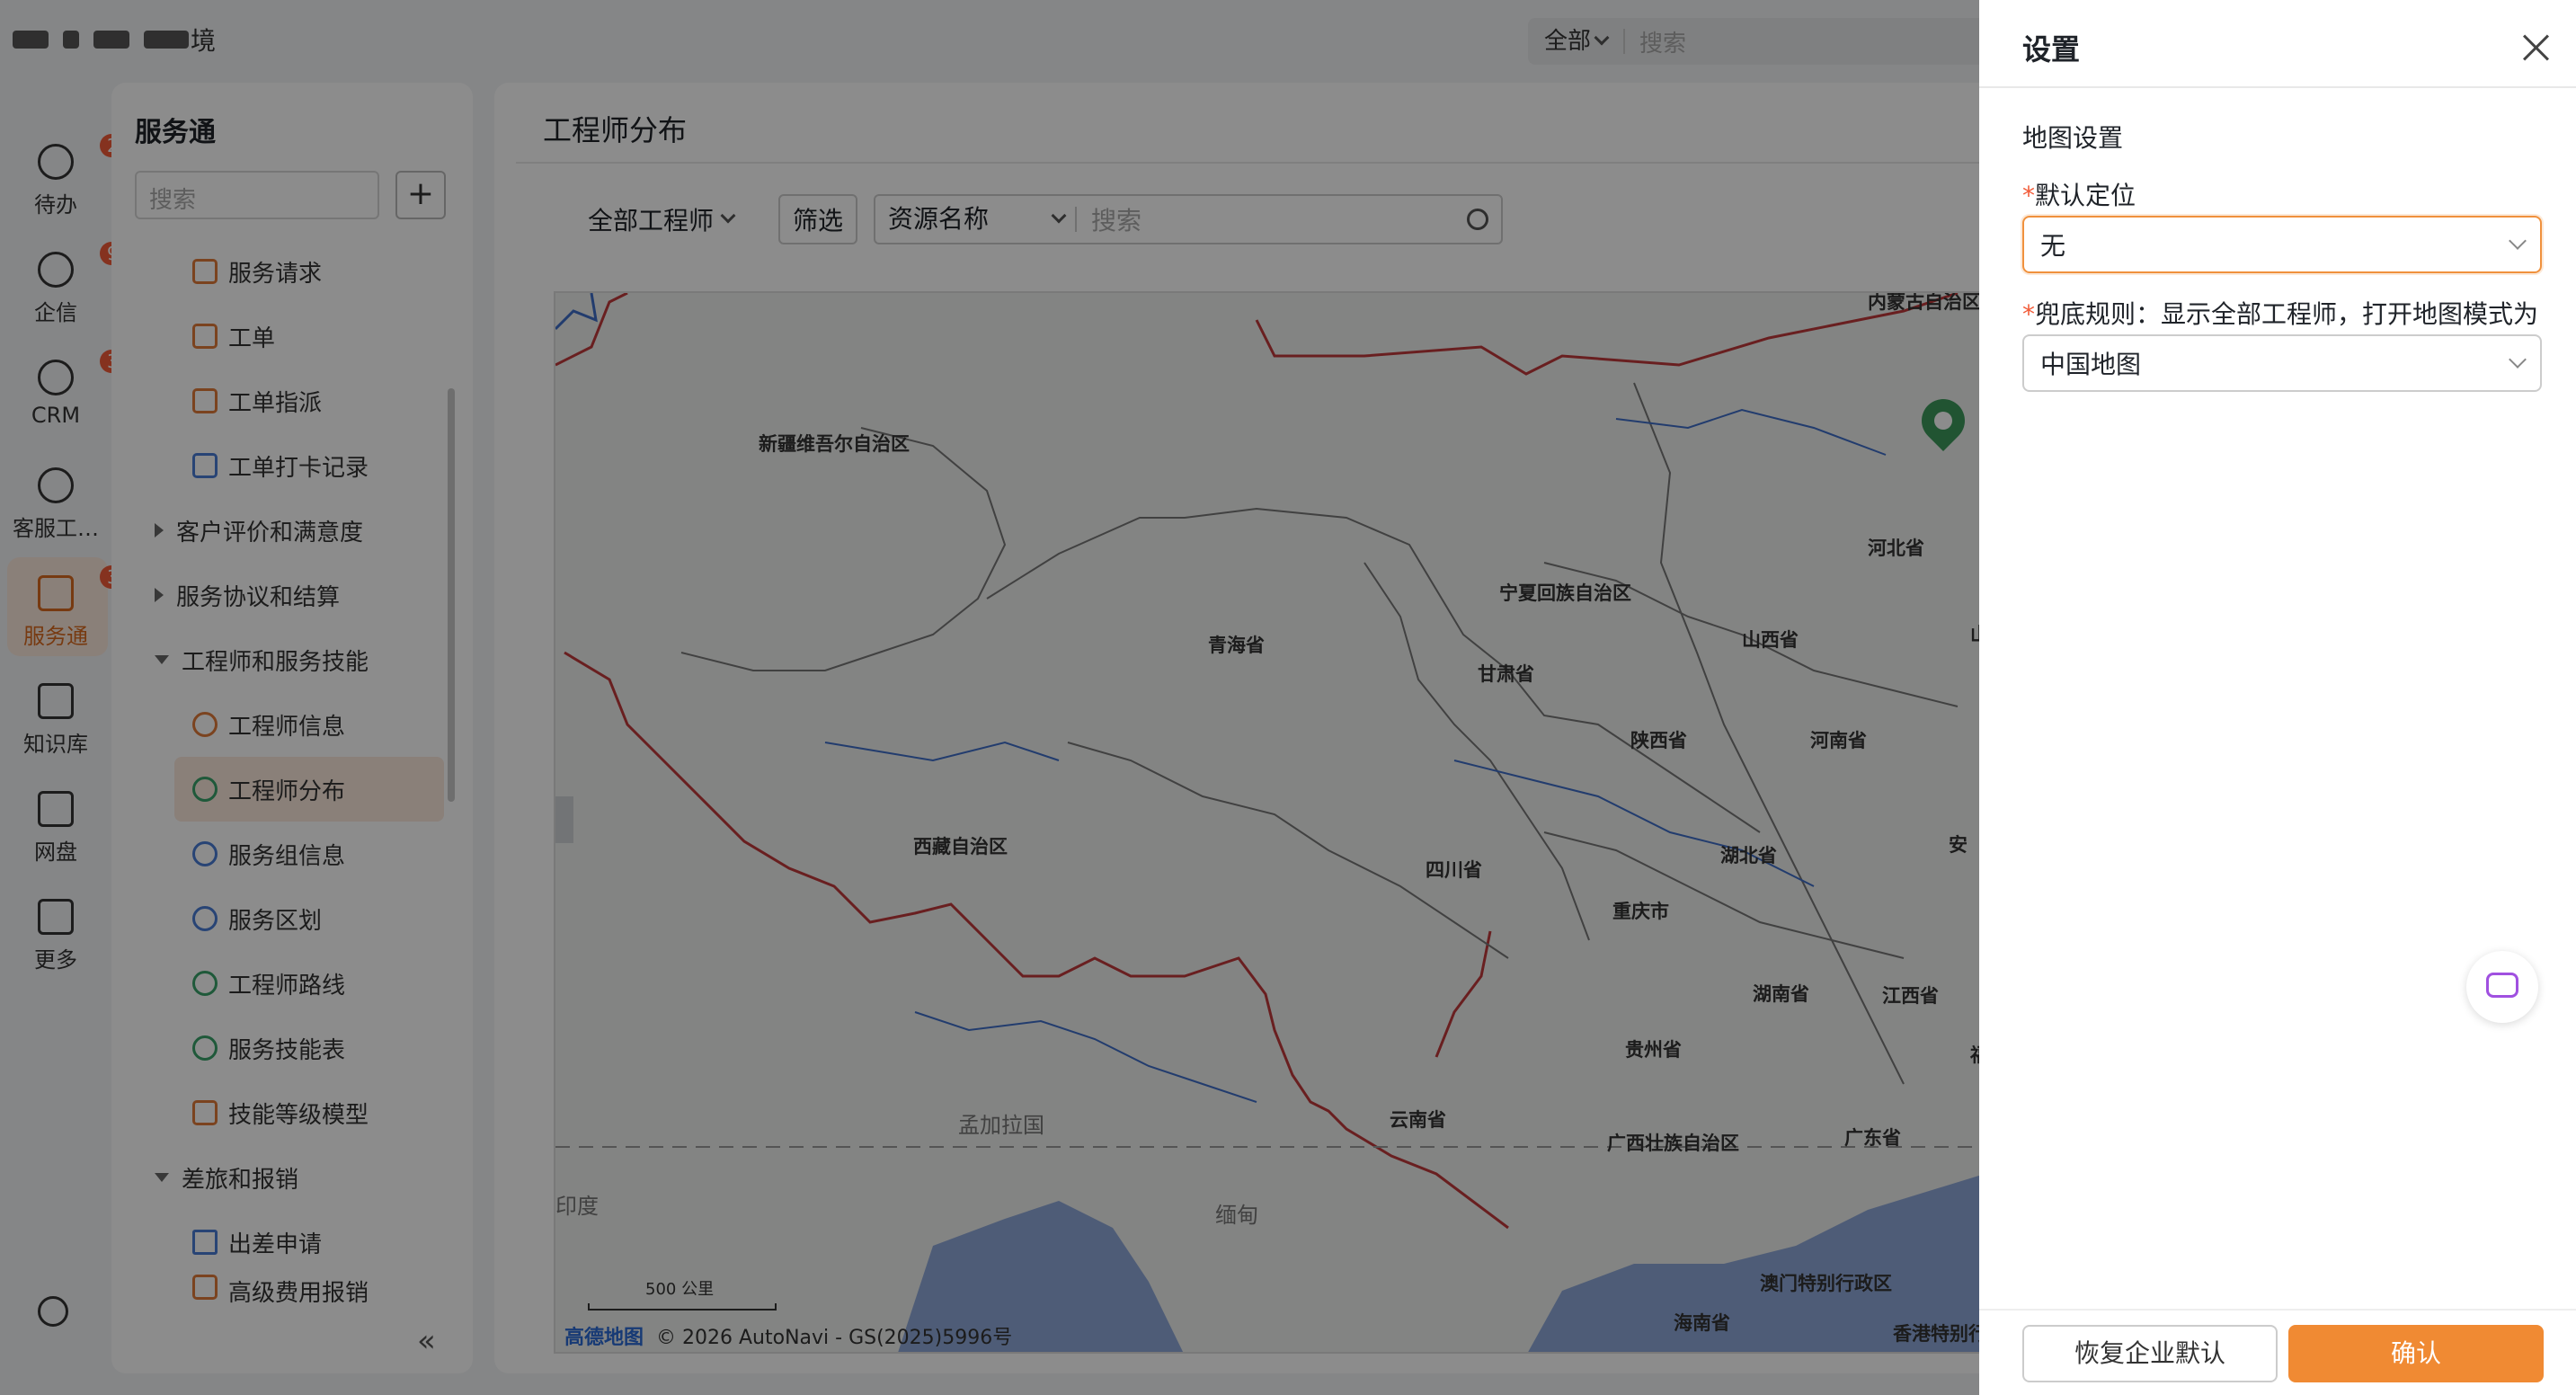 The height and width of the screenshot is (1395, 2576). I want to click on section-title: 地图设置, so click(2073, 138).